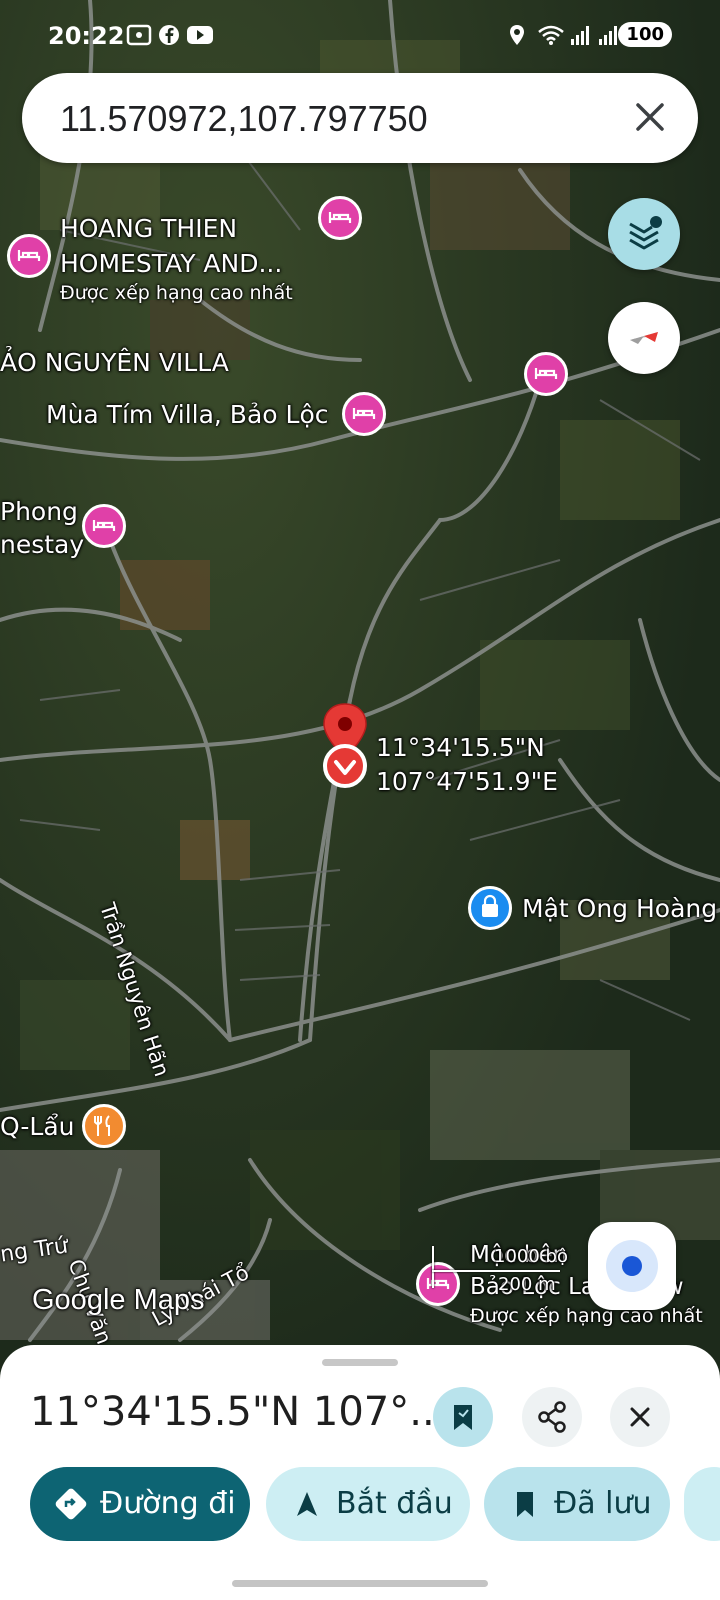  I want to click on shopping-marker, so click(490, 908).